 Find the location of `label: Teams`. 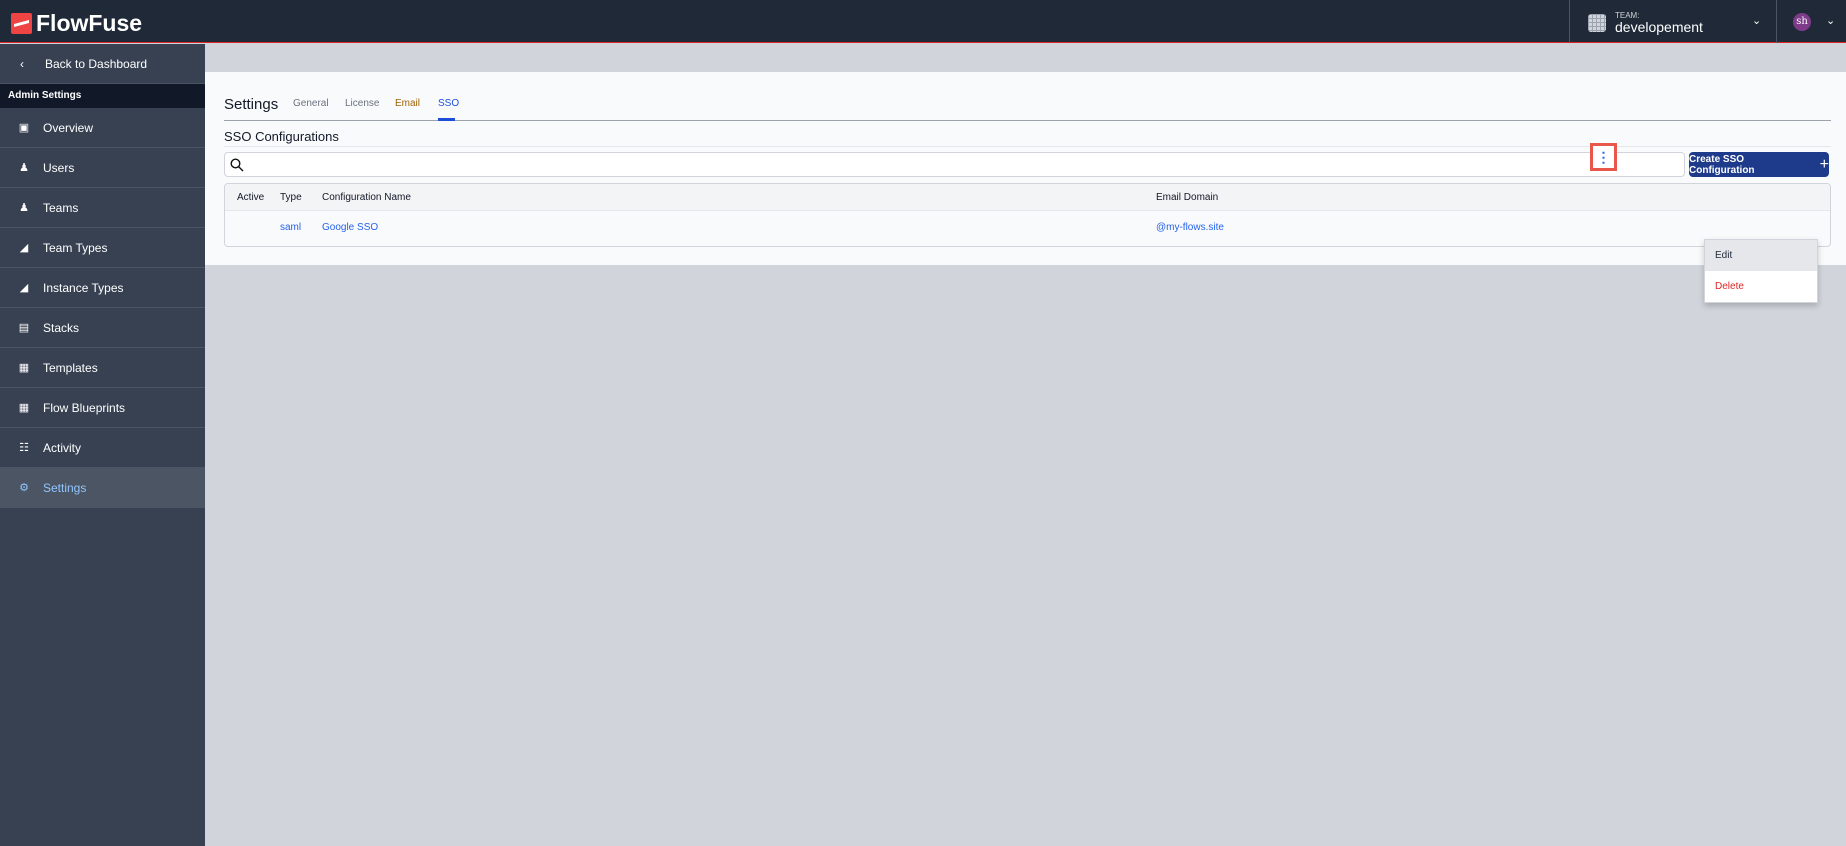

label: Teams is located at coordinates (61, 207).